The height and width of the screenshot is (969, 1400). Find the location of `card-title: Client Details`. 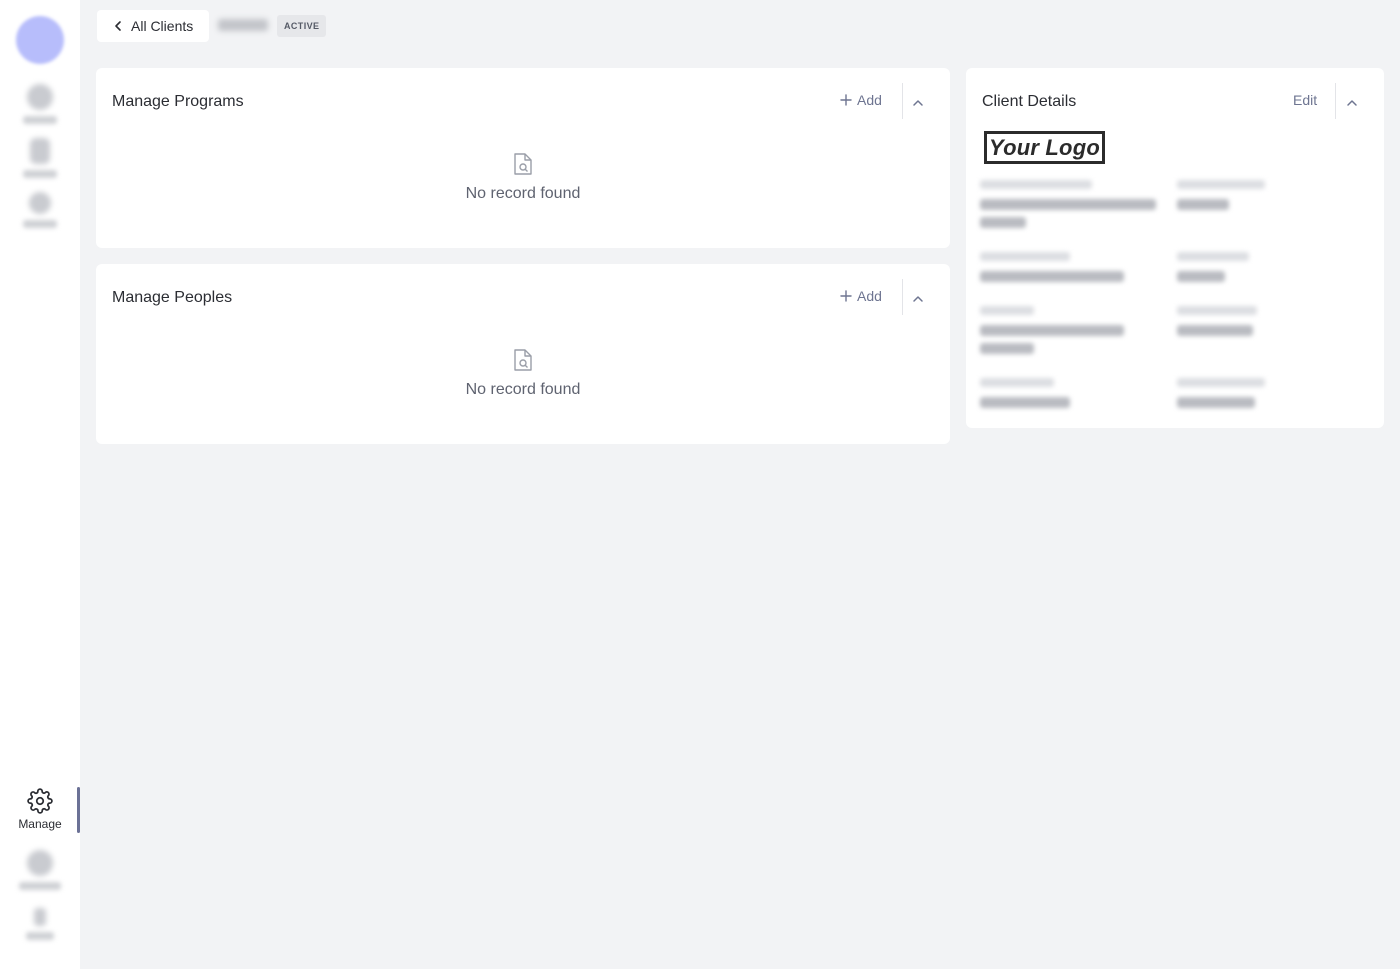

card-title: Client Details is located at coordinates (1029, 101).